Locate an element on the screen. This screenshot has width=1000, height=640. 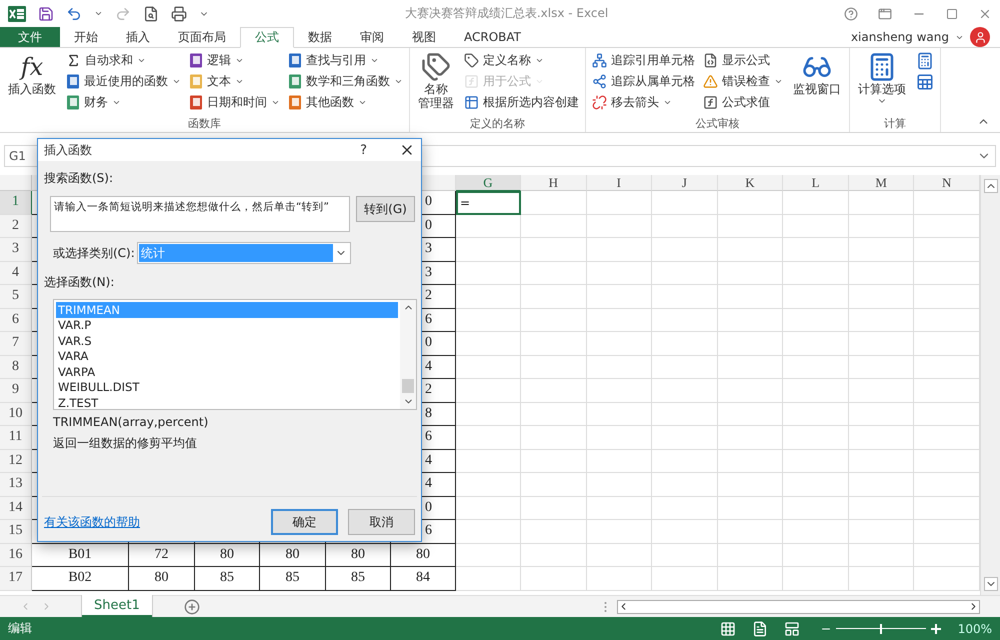
zoom-thumb is located at coordinates (881, 629).